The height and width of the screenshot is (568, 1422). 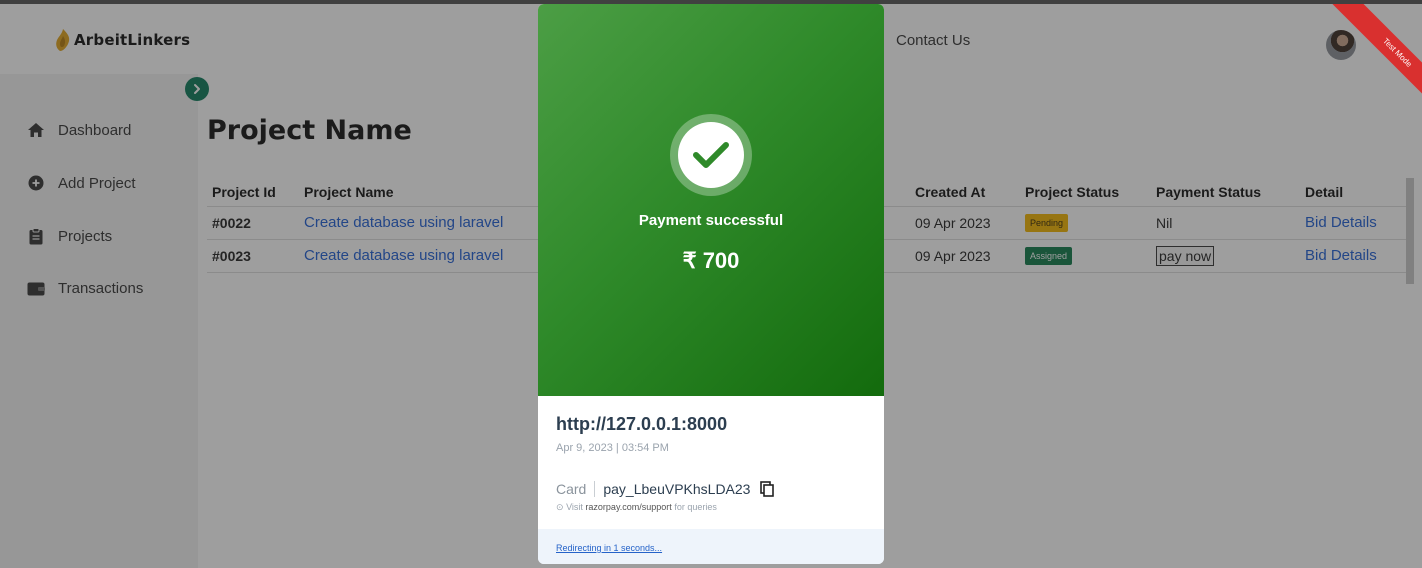 What do you see at coordinates (628, 507) in the screenshot?
I see `support-link: razorpay.com/support` at bounding box center [628, 507].